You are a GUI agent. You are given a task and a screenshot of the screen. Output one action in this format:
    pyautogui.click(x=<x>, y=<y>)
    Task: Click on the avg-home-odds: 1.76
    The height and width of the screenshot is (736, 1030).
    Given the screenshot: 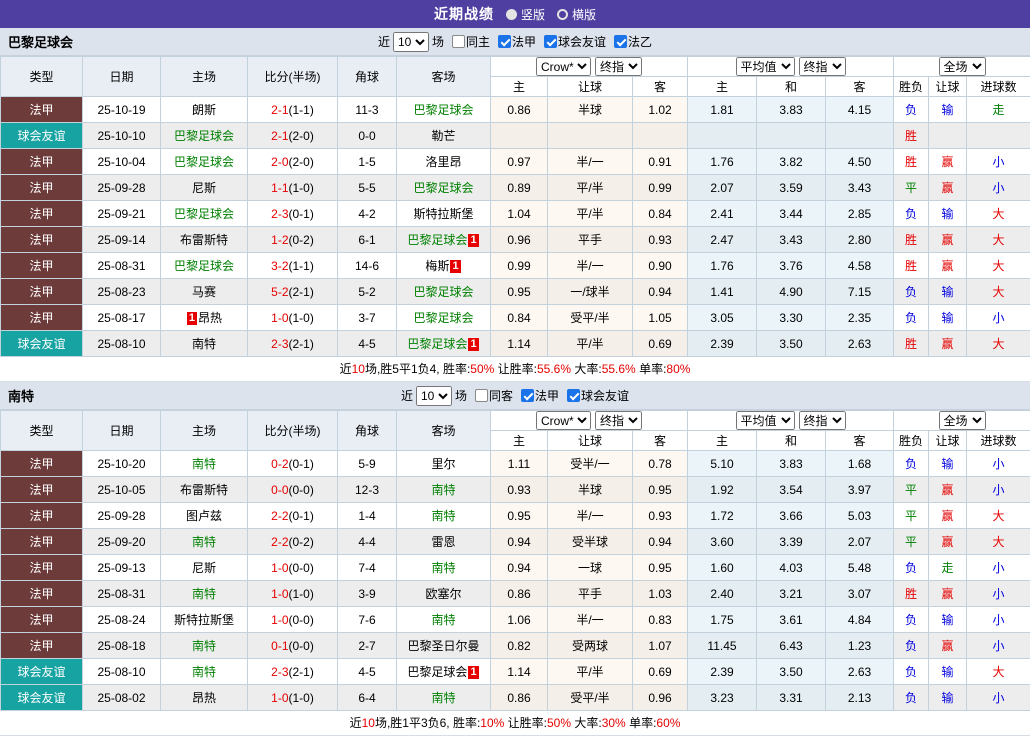 What is the action you would take?
    pyautogui.click(x=722, y=162)
    